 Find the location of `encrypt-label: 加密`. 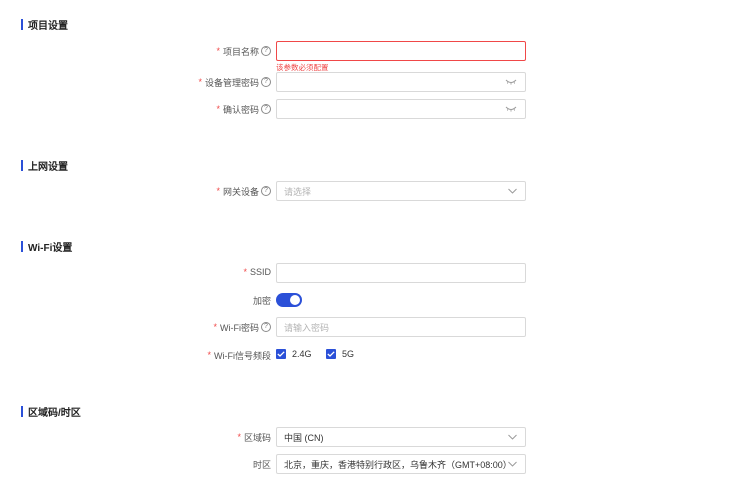

encrypt-label: 加密 is located at coordinates (261, 300).